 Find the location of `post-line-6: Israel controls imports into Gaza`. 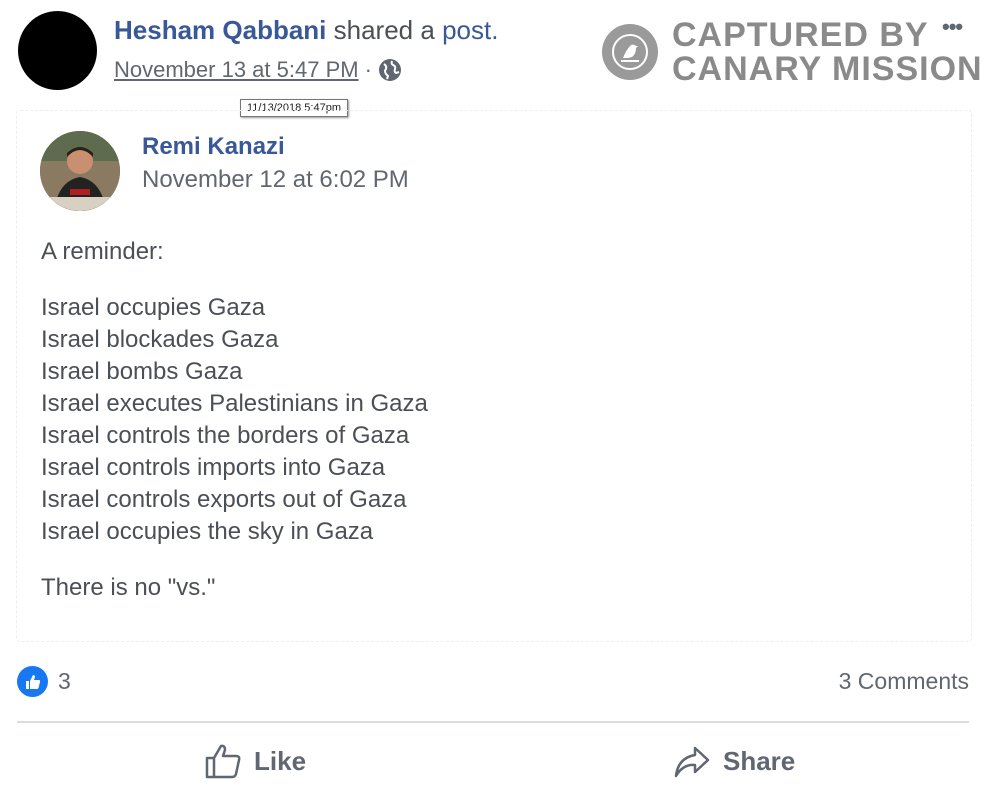

post-line-6: Israel controls imports into Gaza is located at coordinates (213, 467).